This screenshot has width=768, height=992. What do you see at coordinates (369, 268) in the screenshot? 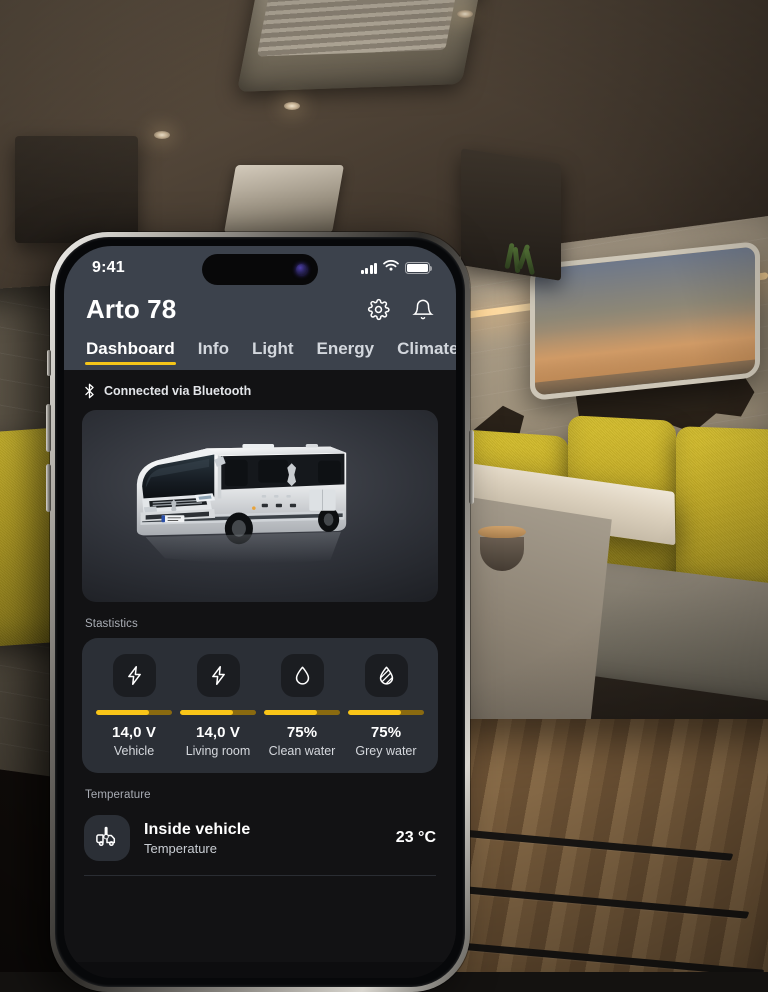
I see `cellular-signal-icon` at bounding box center [369, 268].